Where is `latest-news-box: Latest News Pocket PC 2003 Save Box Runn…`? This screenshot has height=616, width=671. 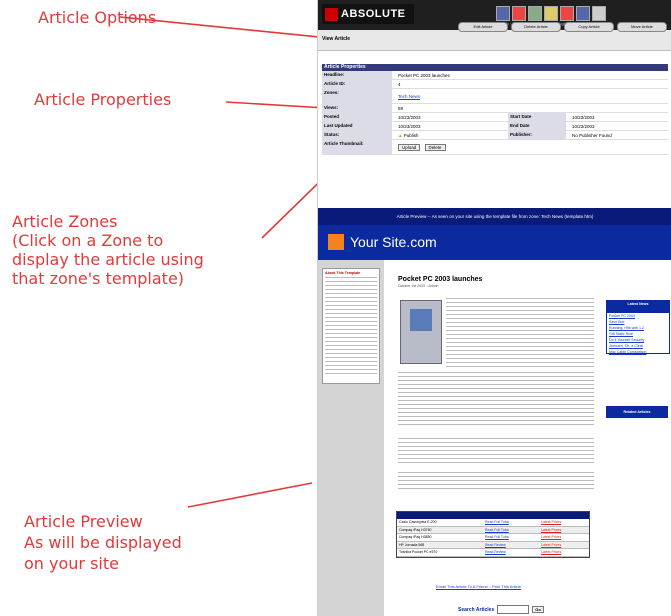 latest-news-box: Latest News Pocket PC 2003 Save Box Runn… is located at coordinates (638, 327).